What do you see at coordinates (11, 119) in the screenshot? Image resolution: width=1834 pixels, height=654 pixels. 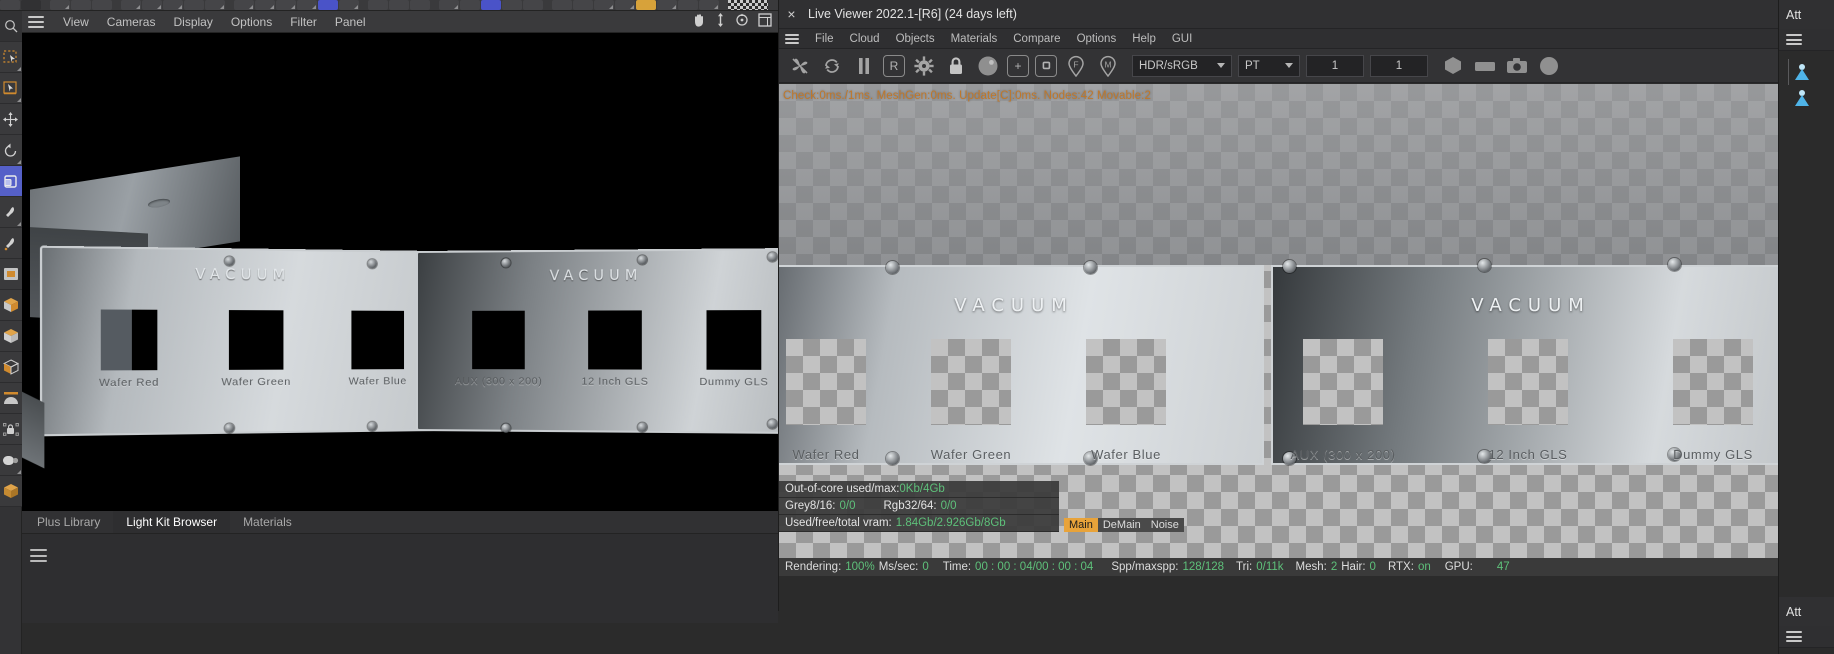 I see `move-icon` at bounding box center [11, 119].